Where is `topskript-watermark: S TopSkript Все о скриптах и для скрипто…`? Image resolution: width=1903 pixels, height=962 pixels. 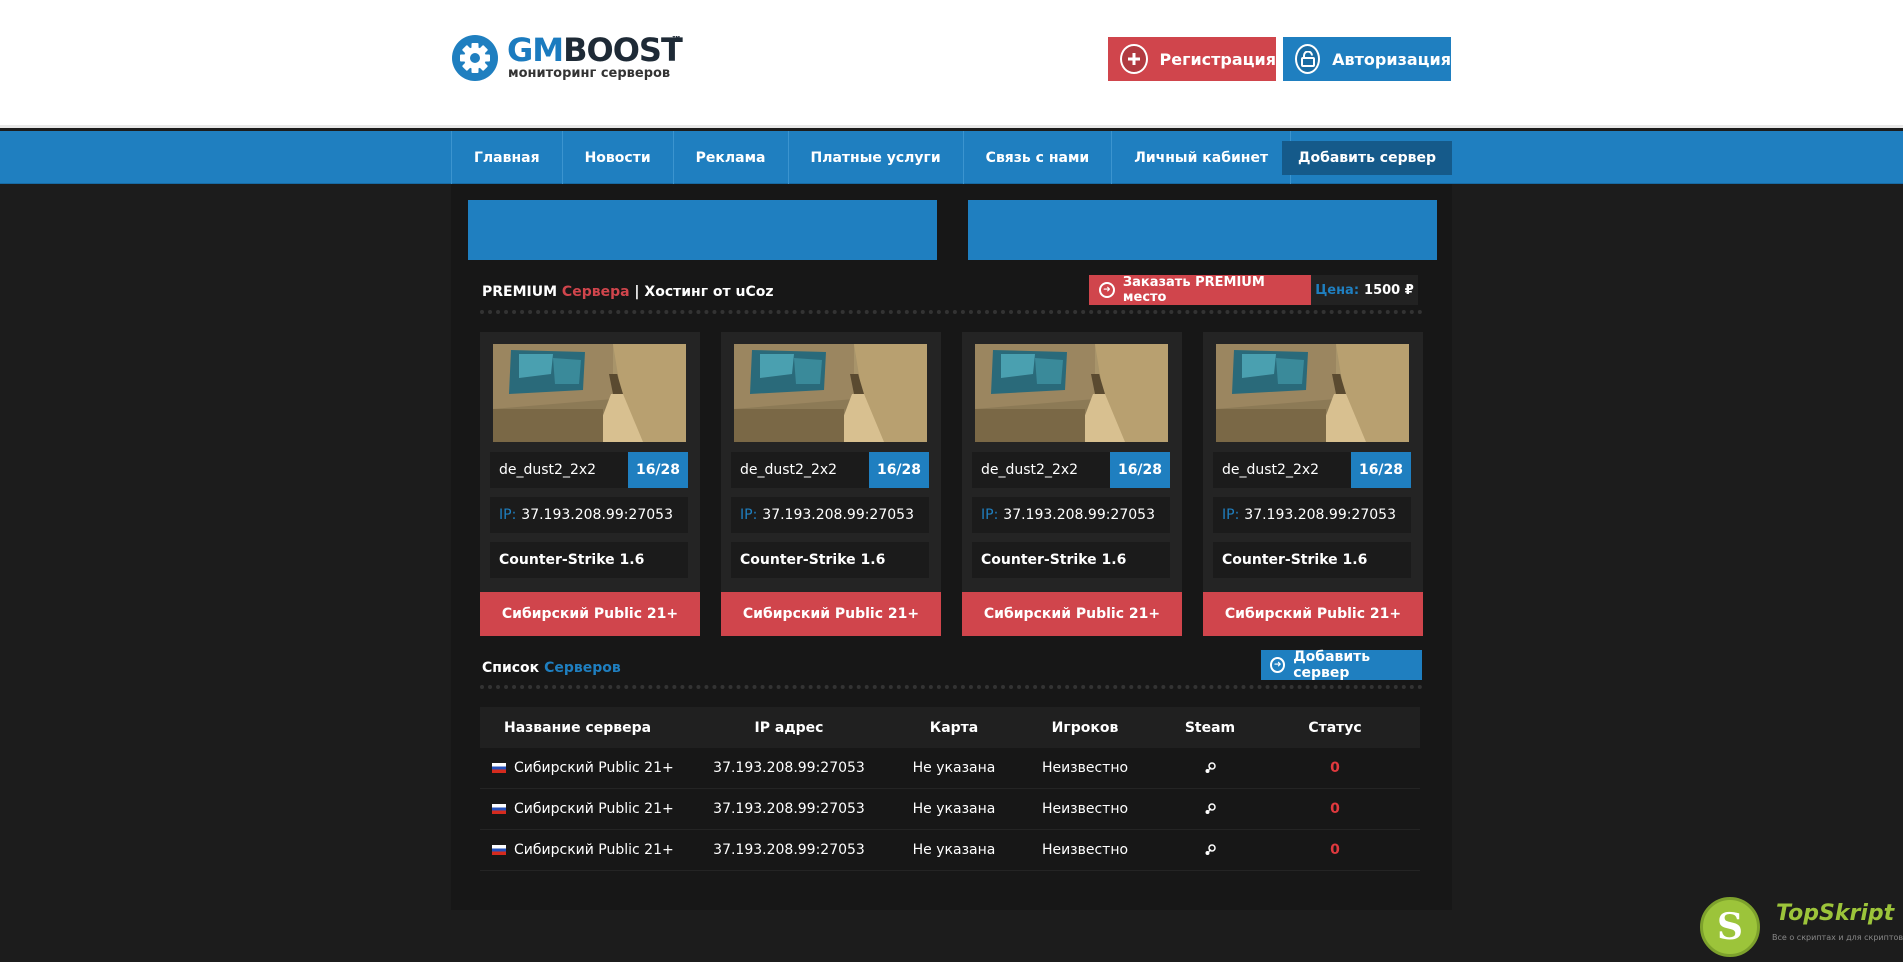 topskript-watermark: S TopSkript Все о скриптах и для скрипто… is located at coordinates (1801, 927).